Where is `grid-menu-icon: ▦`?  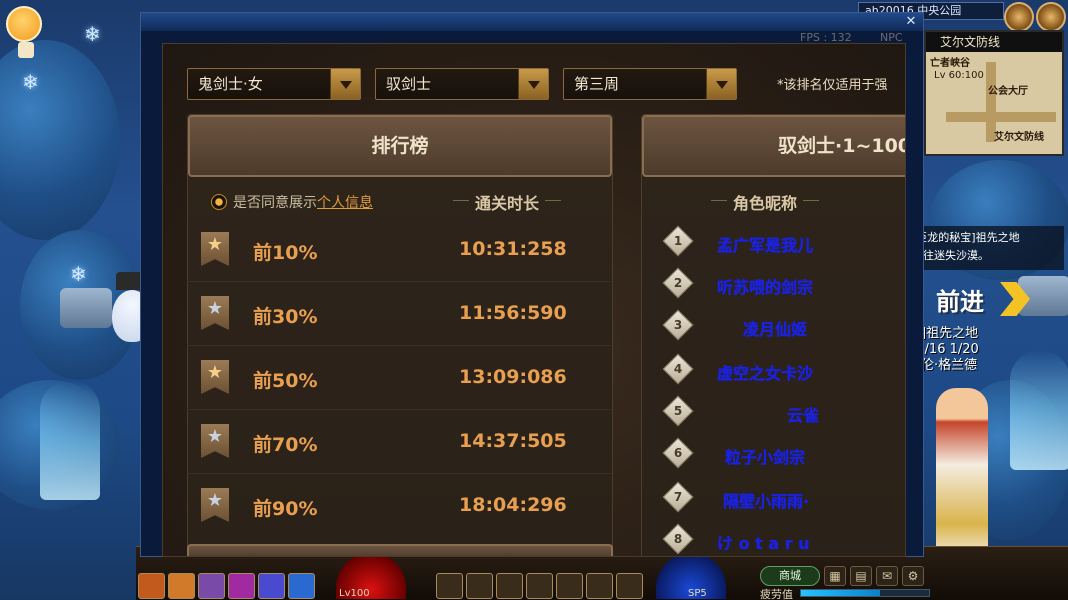
grid-menu-icon: ▦ is located at coordinates (835, 576).